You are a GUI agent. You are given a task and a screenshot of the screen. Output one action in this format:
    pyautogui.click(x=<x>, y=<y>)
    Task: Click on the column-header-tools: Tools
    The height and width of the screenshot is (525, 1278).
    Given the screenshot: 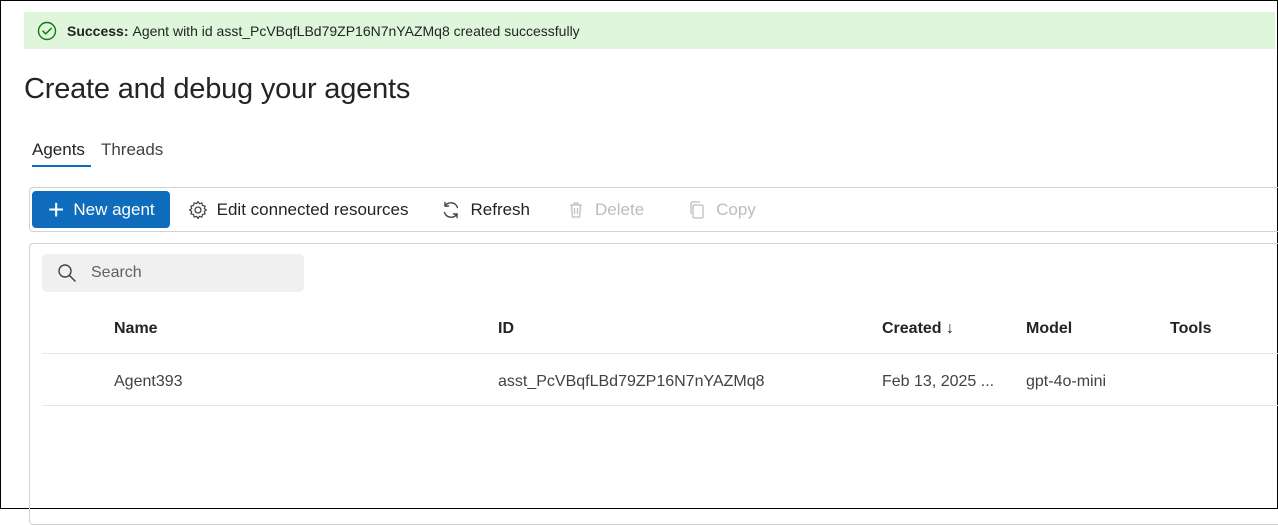 What is the action you would take?
    pyautogui.click(x=1190, y=329)
    